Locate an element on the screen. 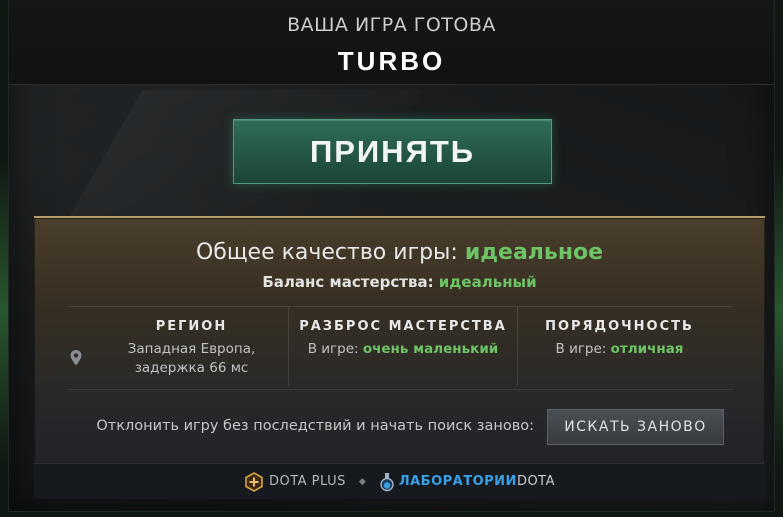 This screenshot has height=517, width=783. overall-quality-label: Общее качество игры: is located at coordinates (326, 252).